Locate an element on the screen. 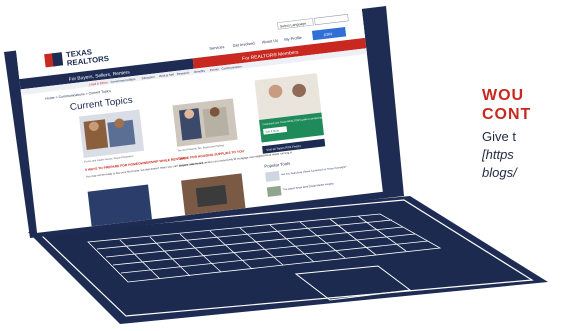 The width and height of the screenshot is (563, 331). promo-link-line-2: blogs/ is located at coordinates (522, 173).